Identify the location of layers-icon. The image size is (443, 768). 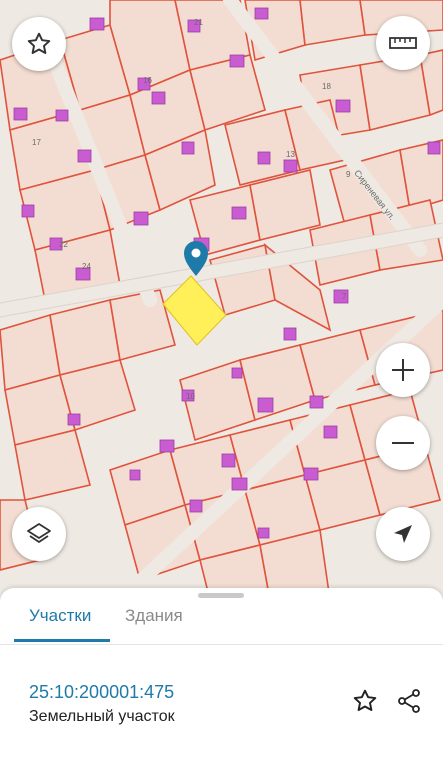
(39, 533).